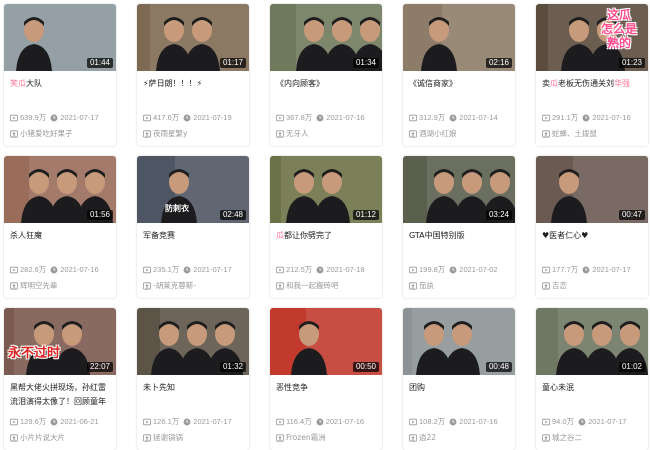 The image size is (650, 450). I want to click on video-title: 杀人狂魔, so click(60, 245).